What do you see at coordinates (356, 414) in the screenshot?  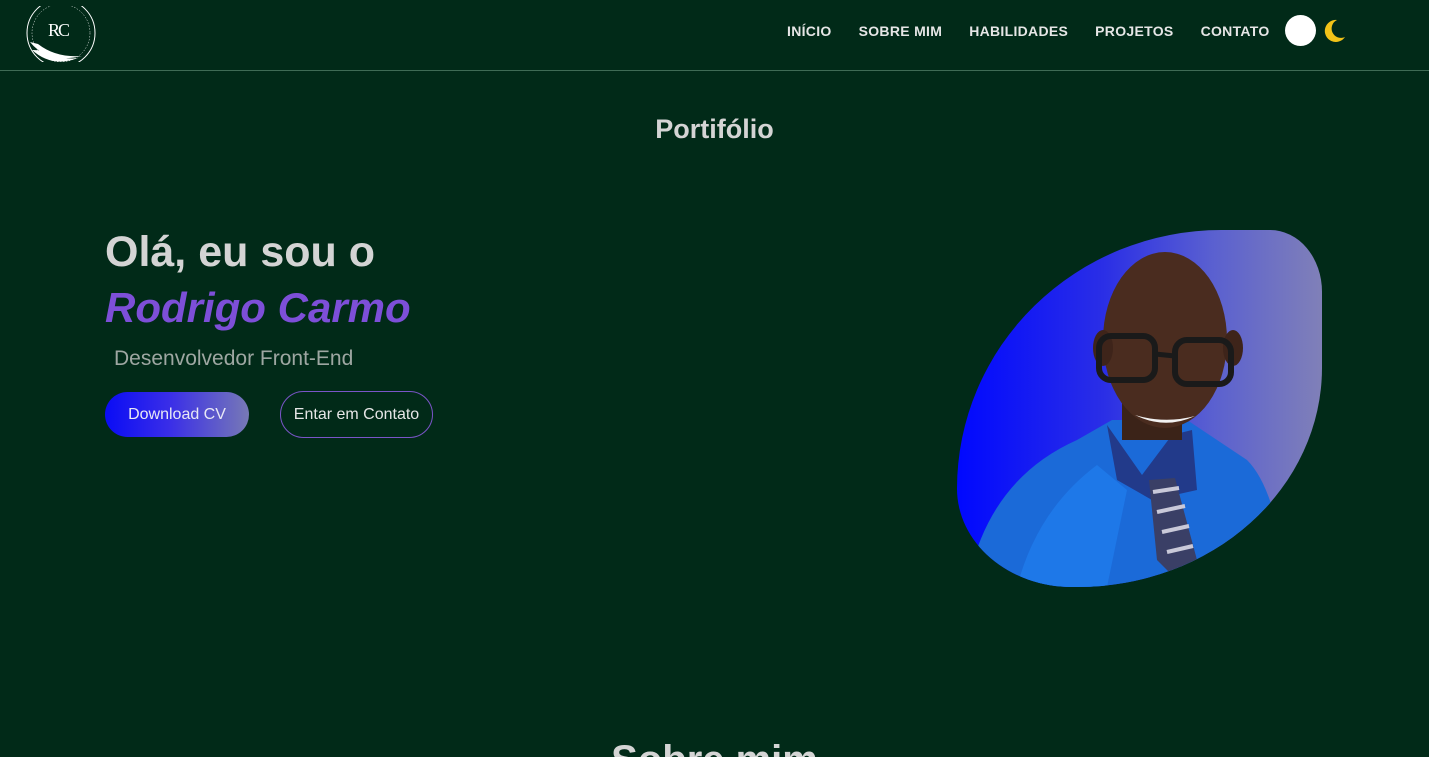 I see `contact-button: Entar em Contato` at bounding box center [356, 414].